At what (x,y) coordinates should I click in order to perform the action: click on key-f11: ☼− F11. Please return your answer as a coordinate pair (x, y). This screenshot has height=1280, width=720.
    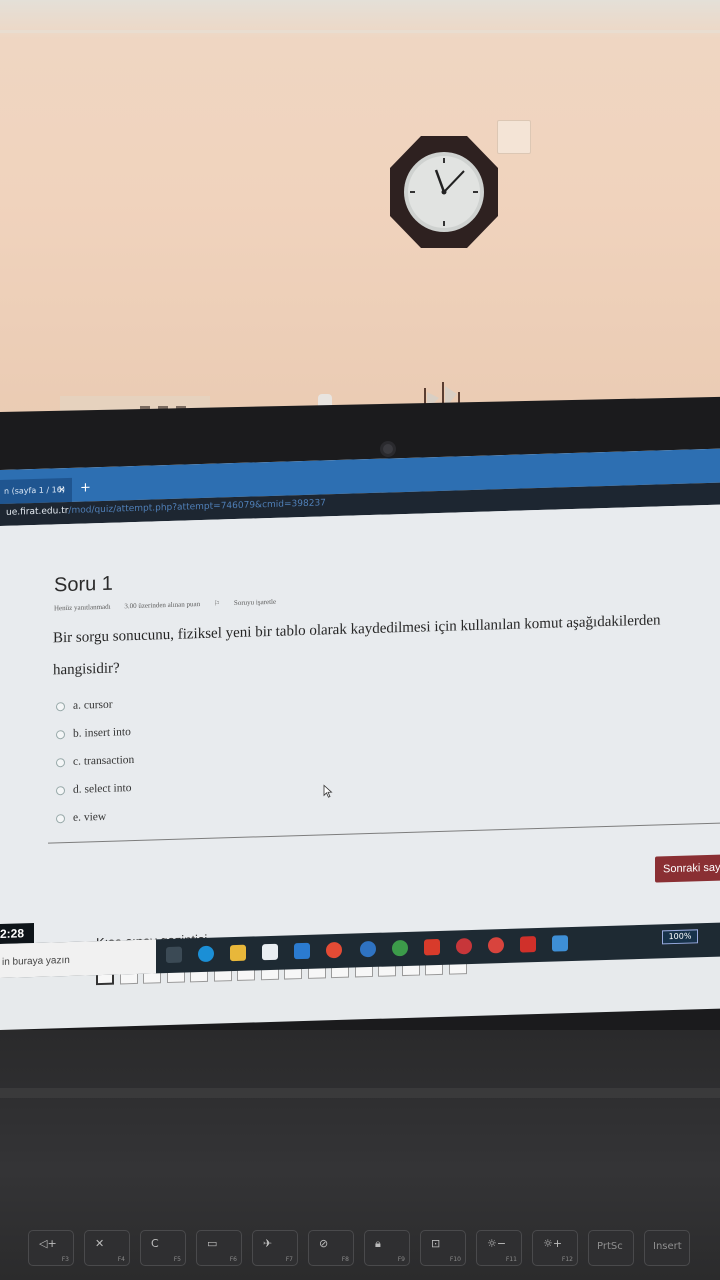
    Looking at the image, I should click on (499, 1248).